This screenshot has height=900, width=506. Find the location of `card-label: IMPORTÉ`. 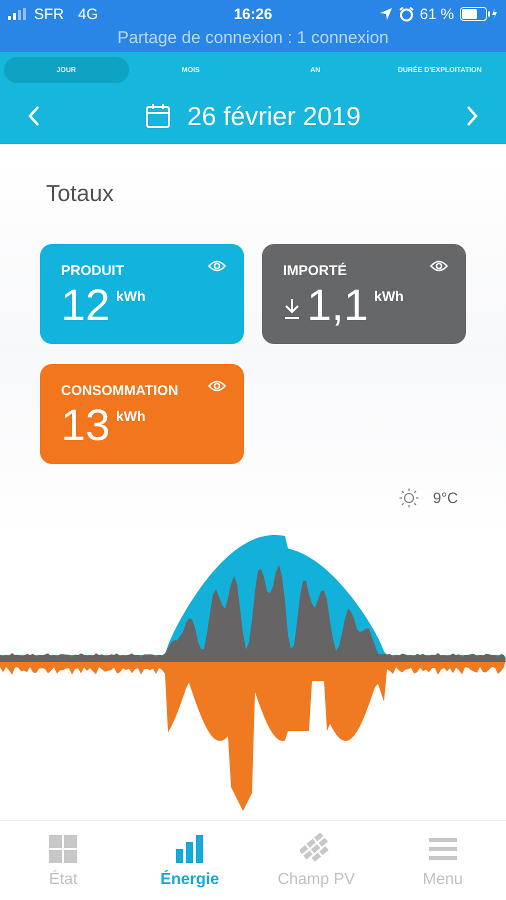

card-label: IMPORTÉ is located at coordinates (315, 270).